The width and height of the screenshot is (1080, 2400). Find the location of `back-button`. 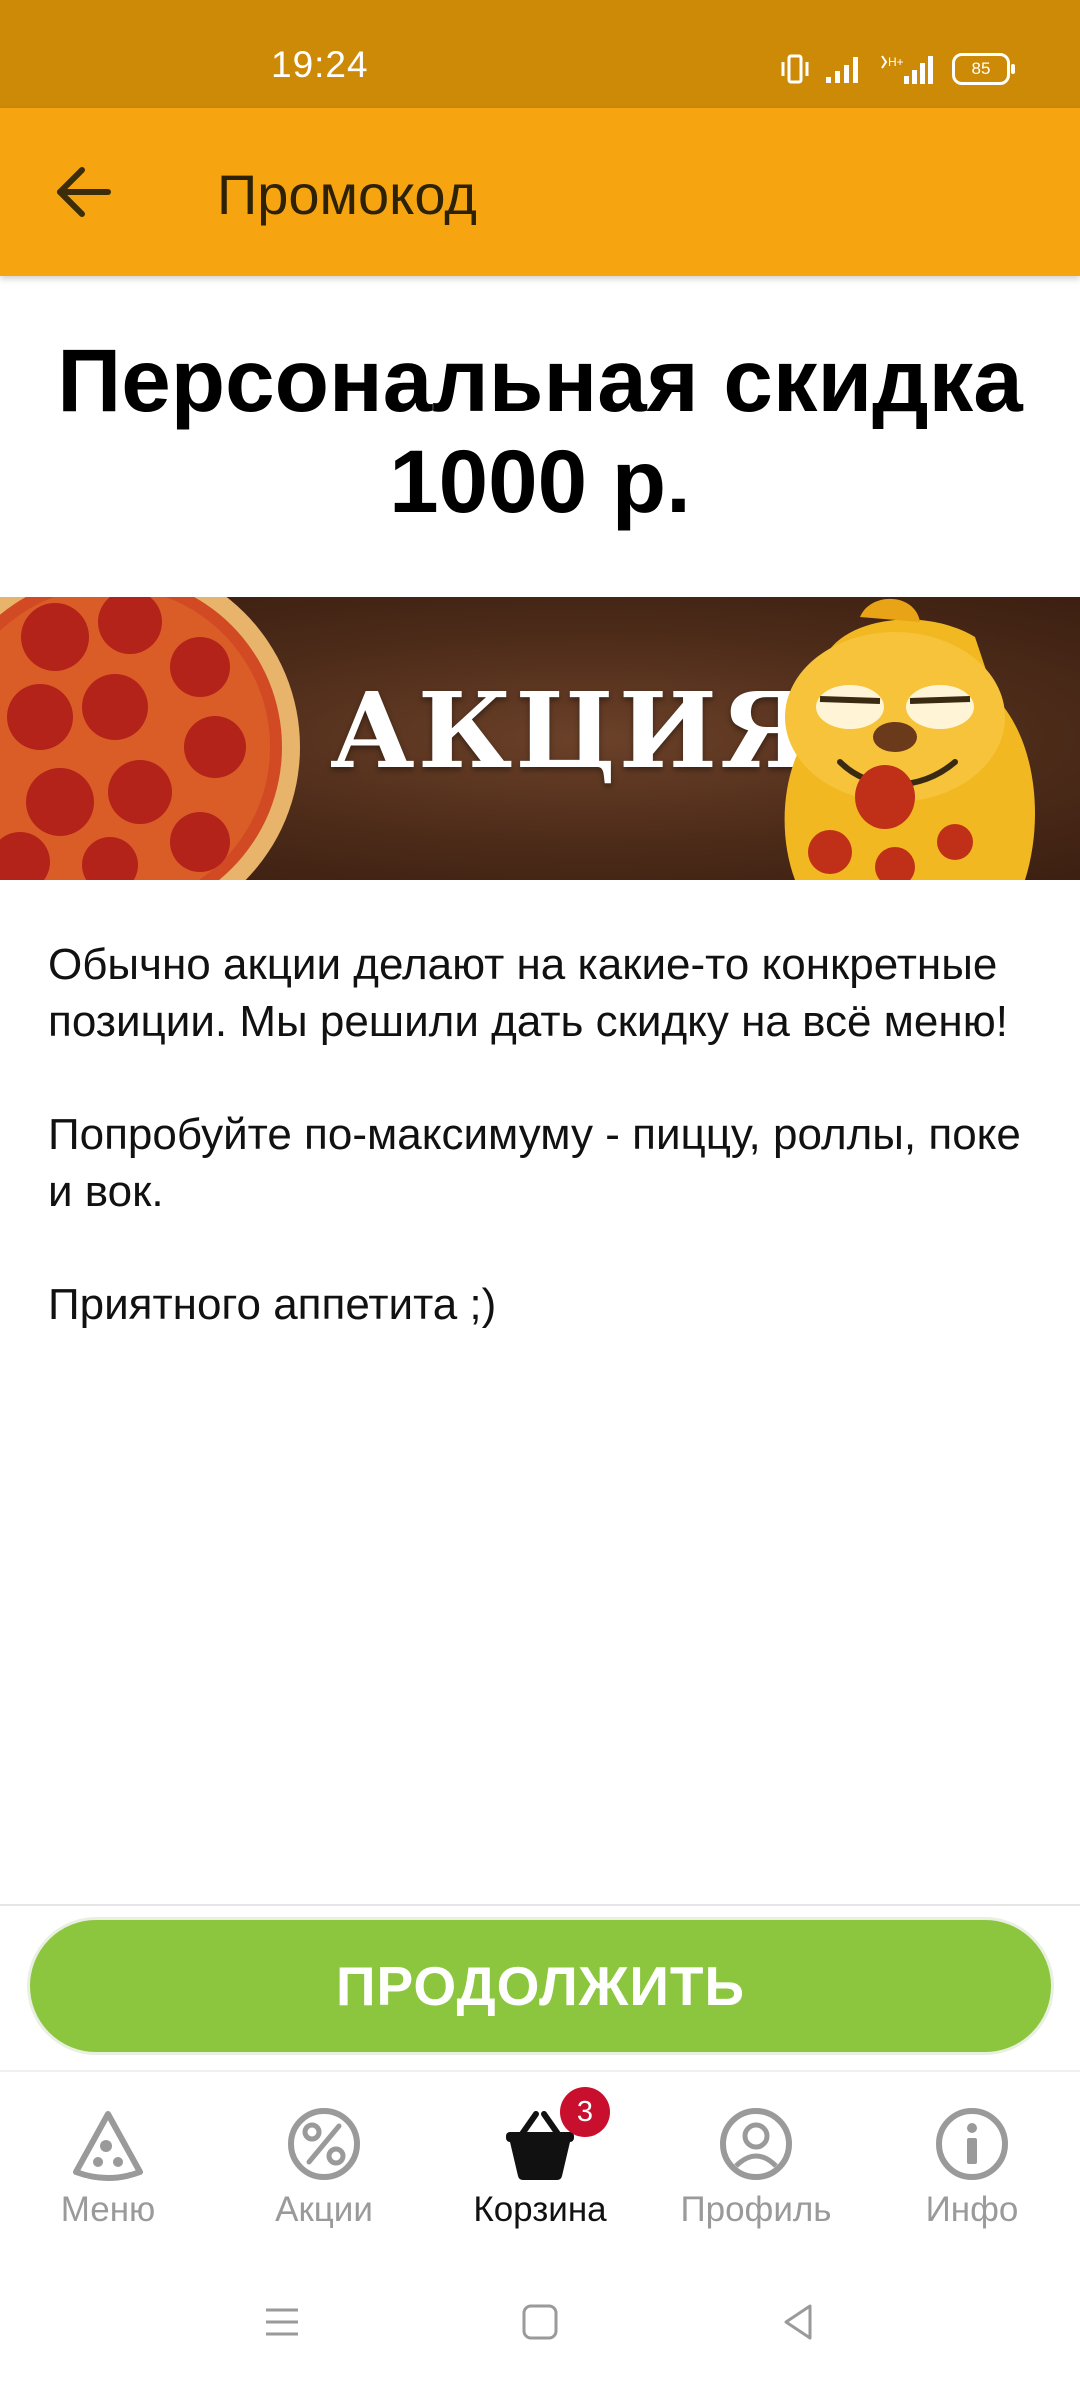

back-button is located at coordinates (84, 192).